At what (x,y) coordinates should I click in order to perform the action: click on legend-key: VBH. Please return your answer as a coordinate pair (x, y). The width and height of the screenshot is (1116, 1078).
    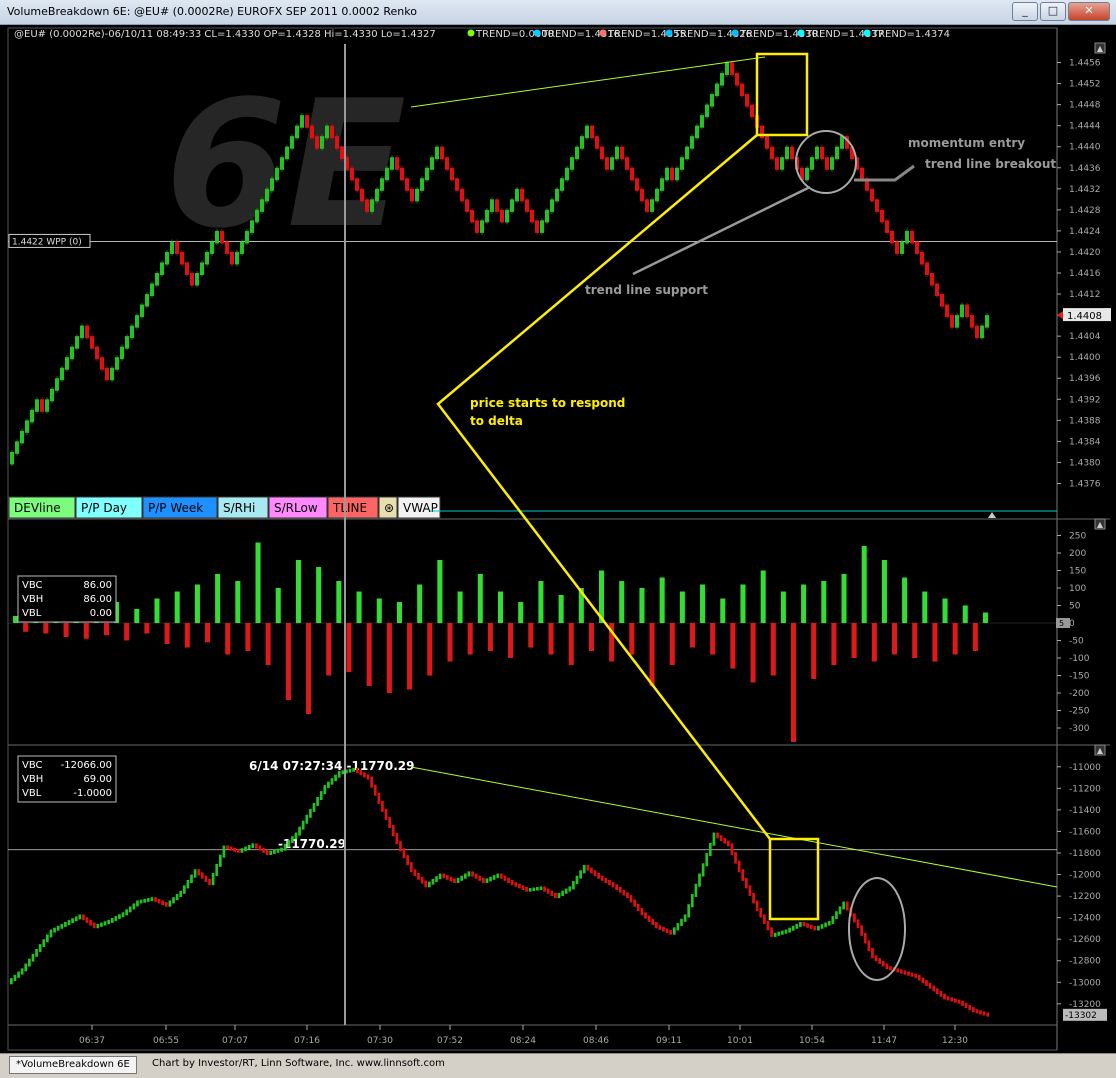
    Looking at the image, I should click on (32, 599).